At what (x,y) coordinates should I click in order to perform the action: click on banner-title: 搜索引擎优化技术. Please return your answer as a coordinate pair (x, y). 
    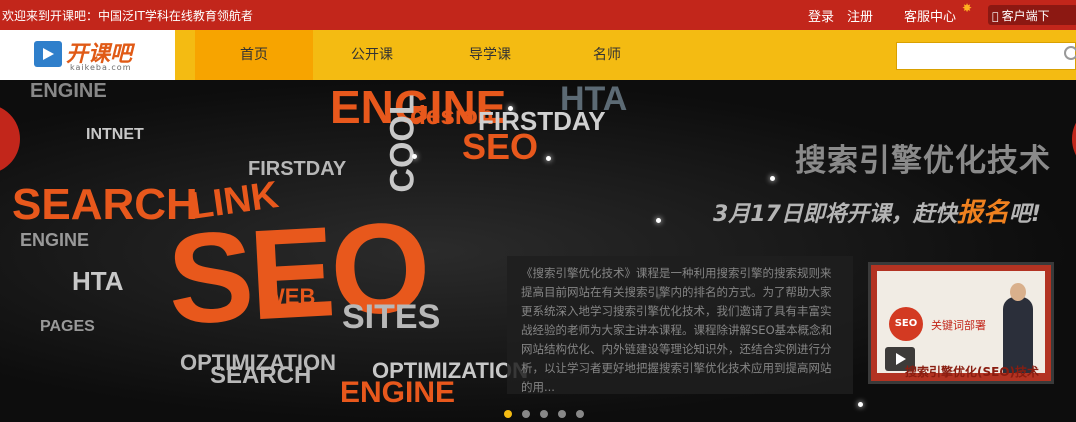
    Looking at the image, I should click on (923, 161).